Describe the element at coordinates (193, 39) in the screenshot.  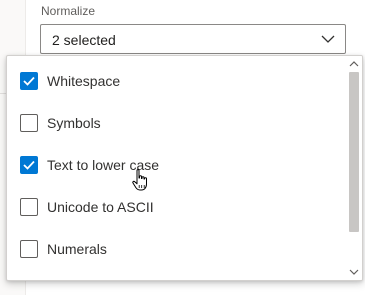
I see `normalize-select: 2 selected` at that location.